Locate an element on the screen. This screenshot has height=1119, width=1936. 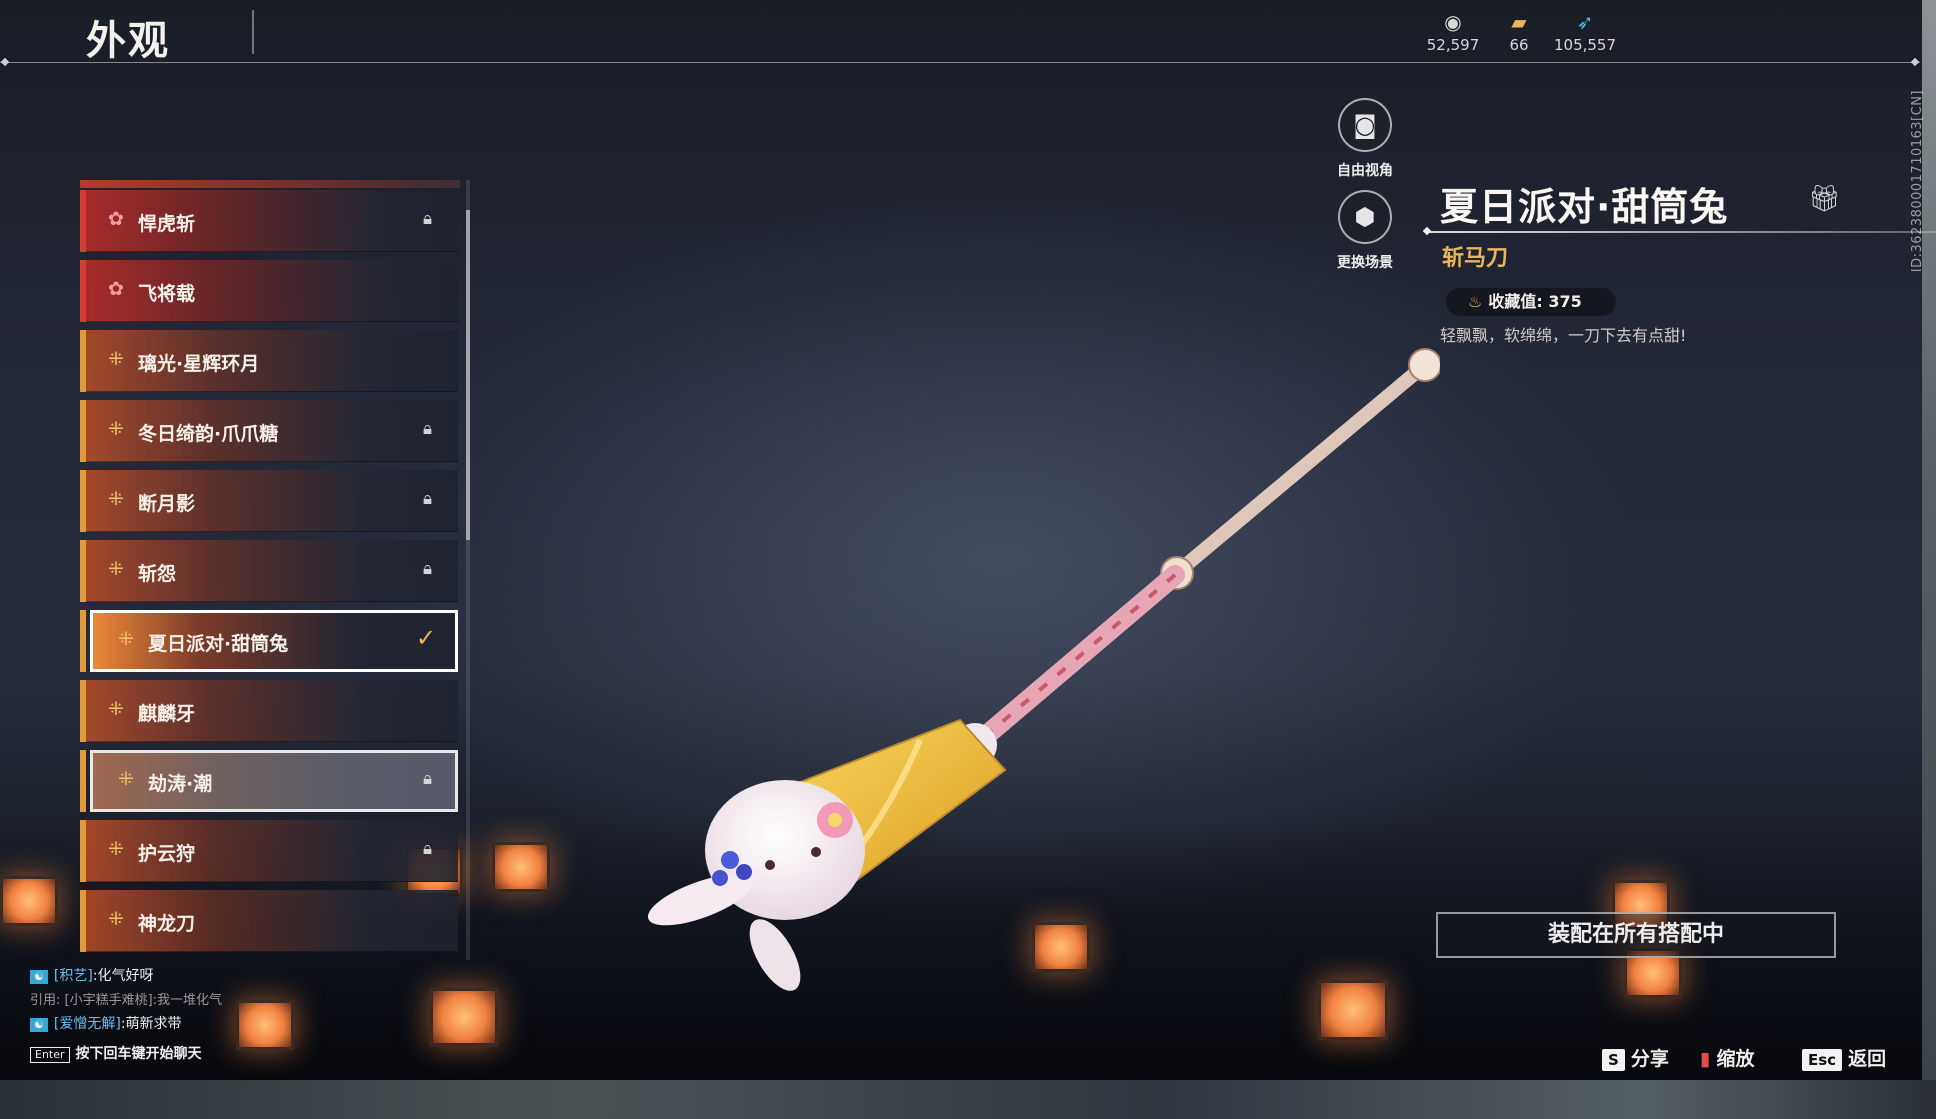
chat-quote: 引用: [小宇糕手难桃]:我一堆化气 is located at coordinates (126, 1000).